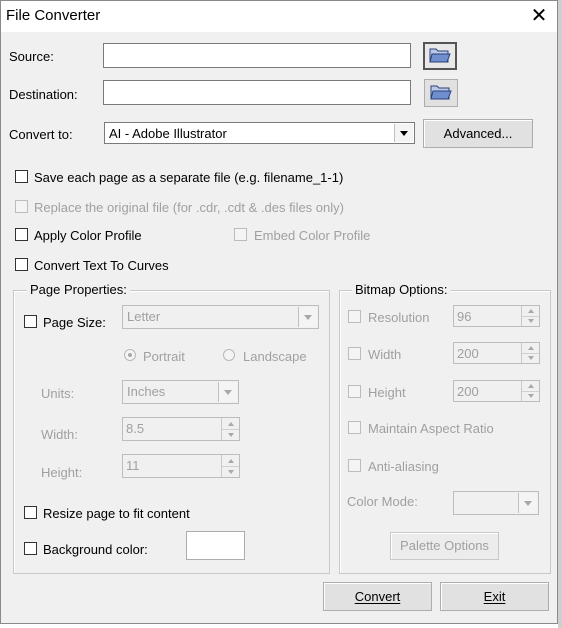 The width and height of the screenshot is (562, 628). What do you see at coordinates (354, 465) in the screenshot?
I see `antialiasing-checkbox` at bounding box center [354, 465].